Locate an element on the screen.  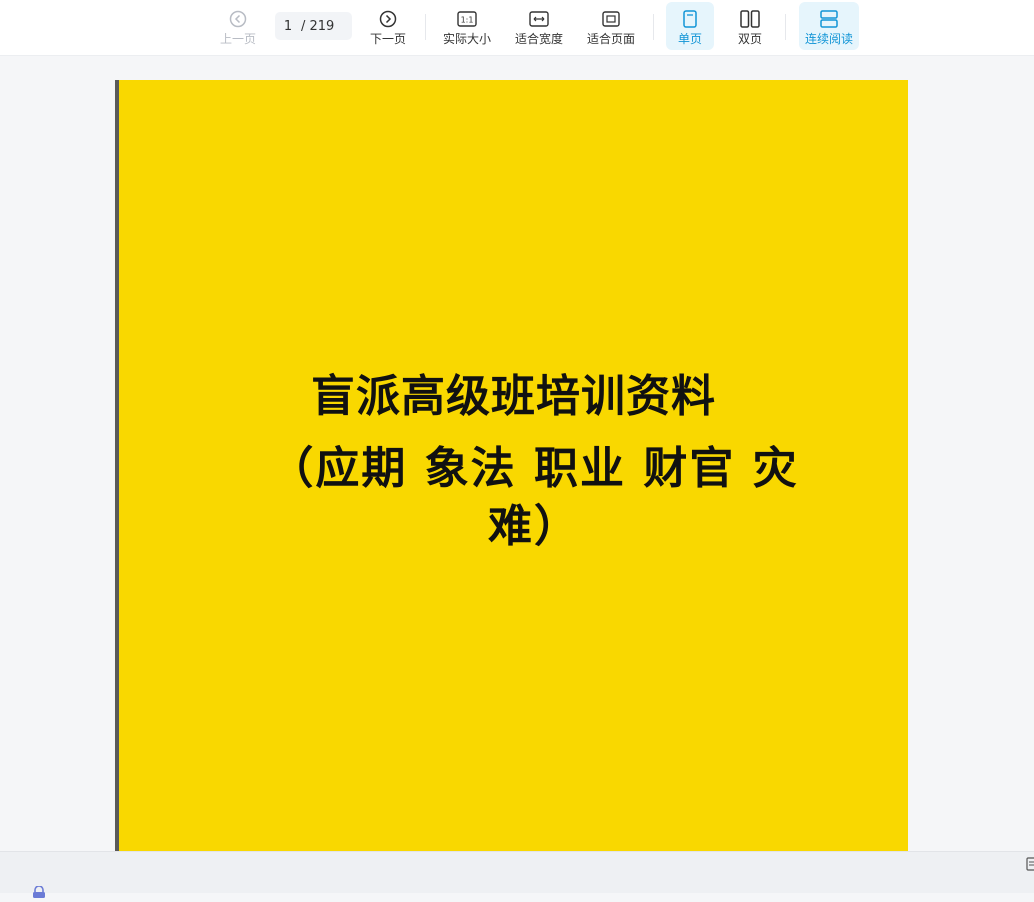
double-page-button: 双页 is located at coordinates (750, 26).